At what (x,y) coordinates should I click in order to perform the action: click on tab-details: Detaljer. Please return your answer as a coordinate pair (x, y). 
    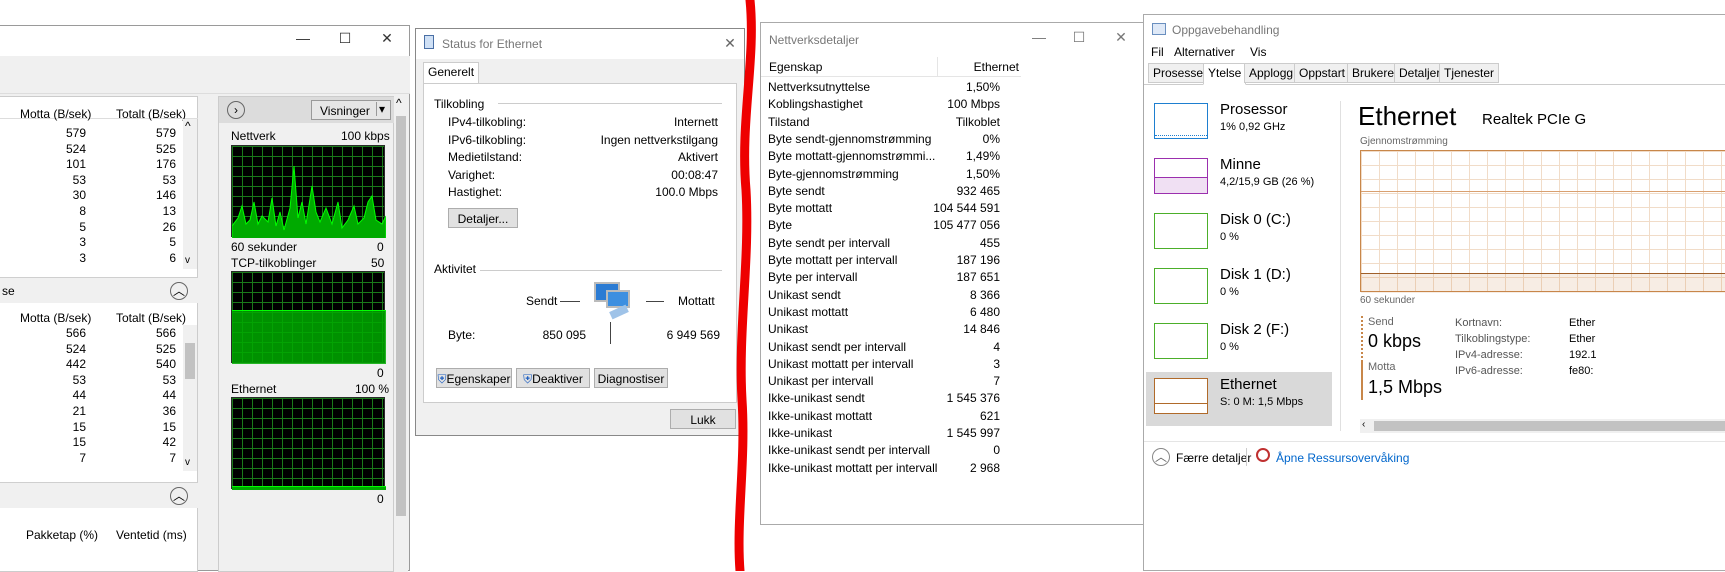
    Looking at the image, I should click on (1420, 73).